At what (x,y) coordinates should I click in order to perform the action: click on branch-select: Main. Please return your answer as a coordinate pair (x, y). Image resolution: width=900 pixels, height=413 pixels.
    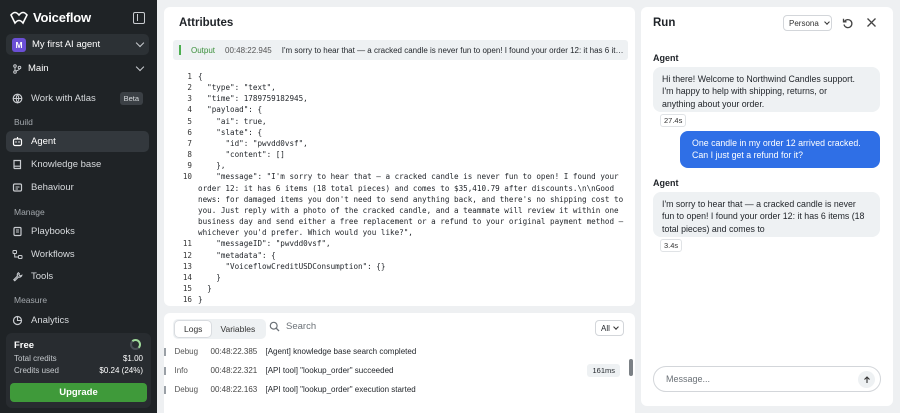
    Looking at the image, I should click on (77, 68).